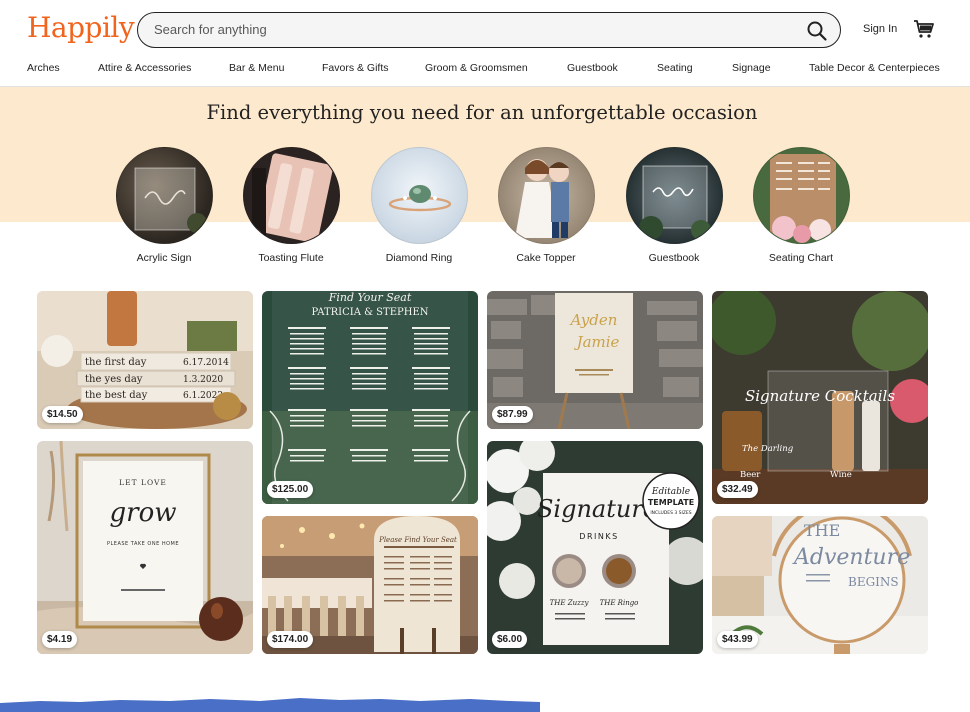  I want to click on price-badge: $14.50, so click(62, 414).